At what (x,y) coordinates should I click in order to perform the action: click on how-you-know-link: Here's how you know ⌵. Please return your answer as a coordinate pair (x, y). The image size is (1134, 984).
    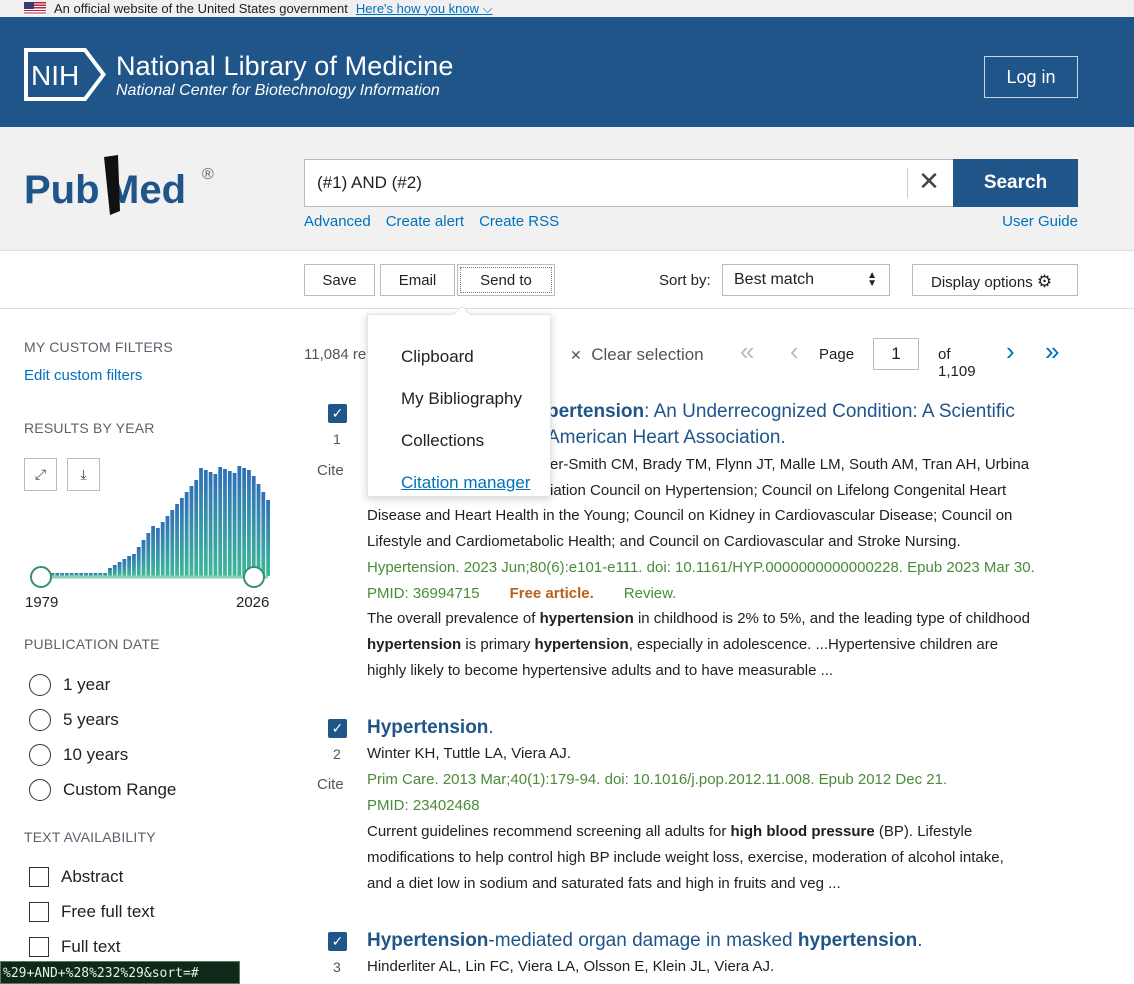
    Looking at the image, I should click on (424, 9).